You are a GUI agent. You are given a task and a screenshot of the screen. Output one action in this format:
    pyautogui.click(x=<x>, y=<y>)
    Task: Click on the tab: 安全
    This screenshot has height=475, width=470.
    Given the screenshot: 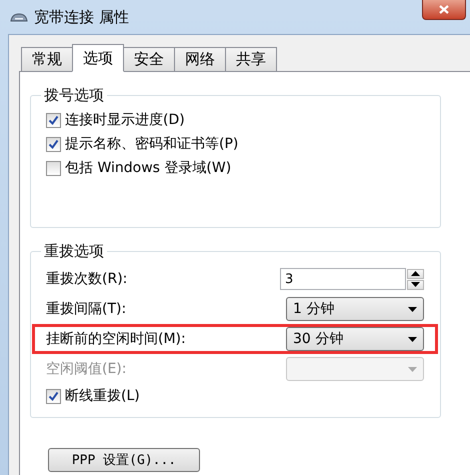 What is the action you would take?
    pyautogui.click(x=149, y=59)
    